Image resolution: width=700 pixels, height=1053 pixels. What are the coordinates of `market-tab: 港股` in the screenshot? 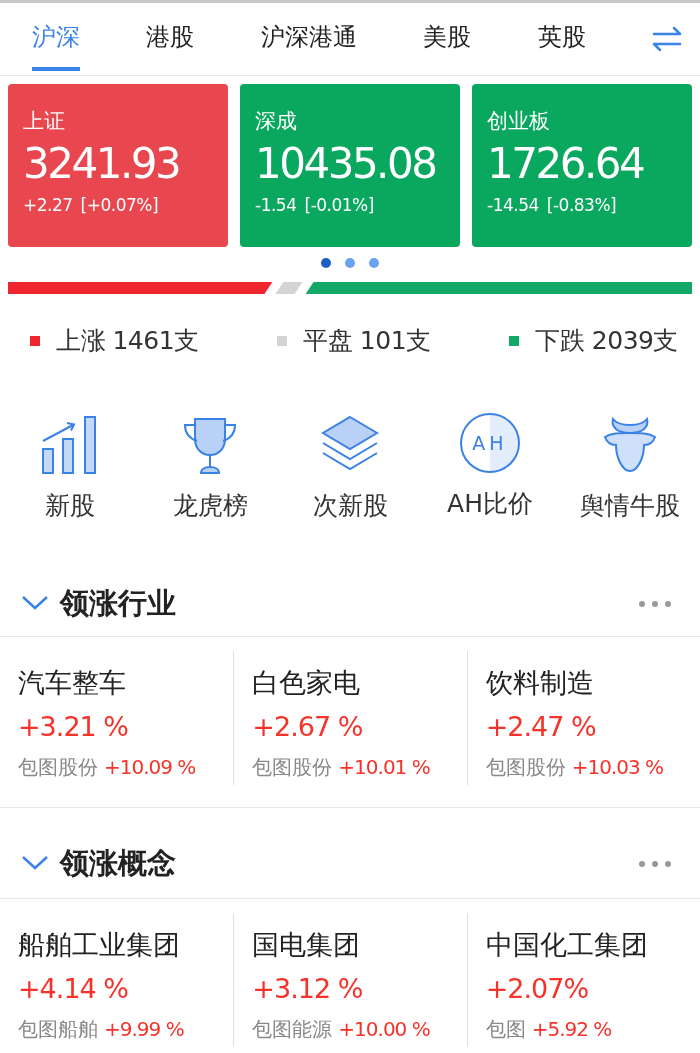 It's located at (170, 39).